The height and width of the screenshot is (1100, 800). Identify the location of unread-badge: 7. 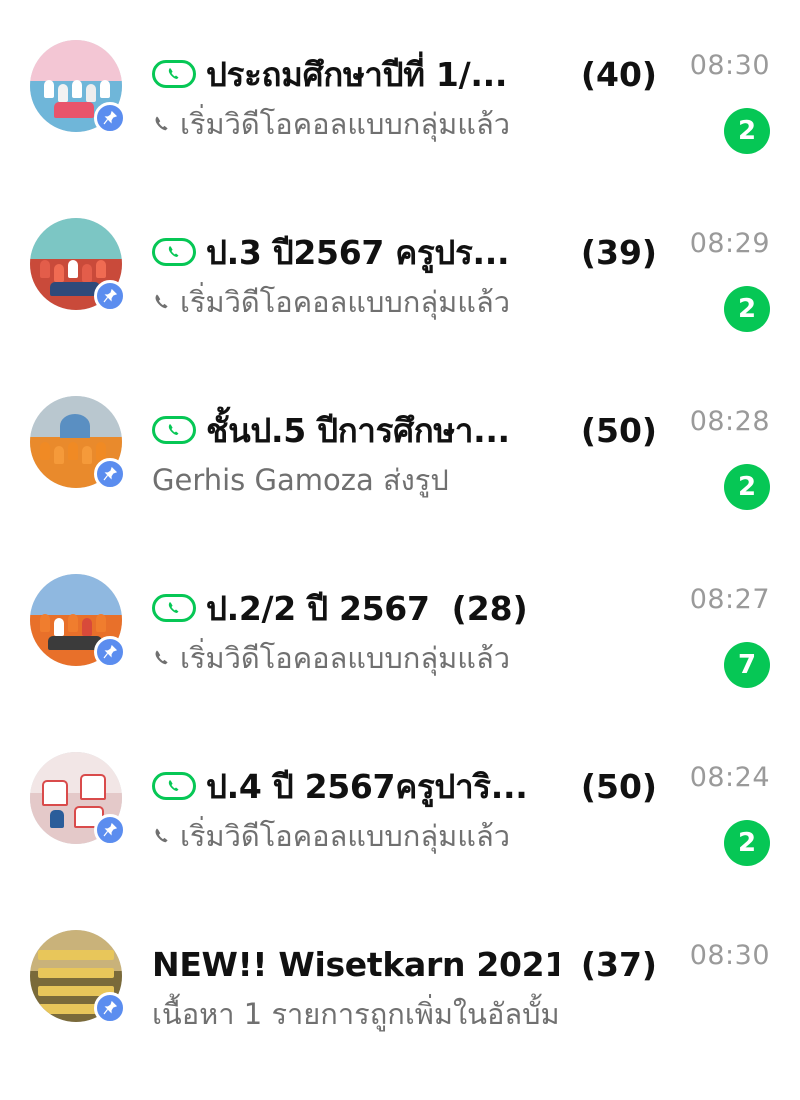
(747, 665).